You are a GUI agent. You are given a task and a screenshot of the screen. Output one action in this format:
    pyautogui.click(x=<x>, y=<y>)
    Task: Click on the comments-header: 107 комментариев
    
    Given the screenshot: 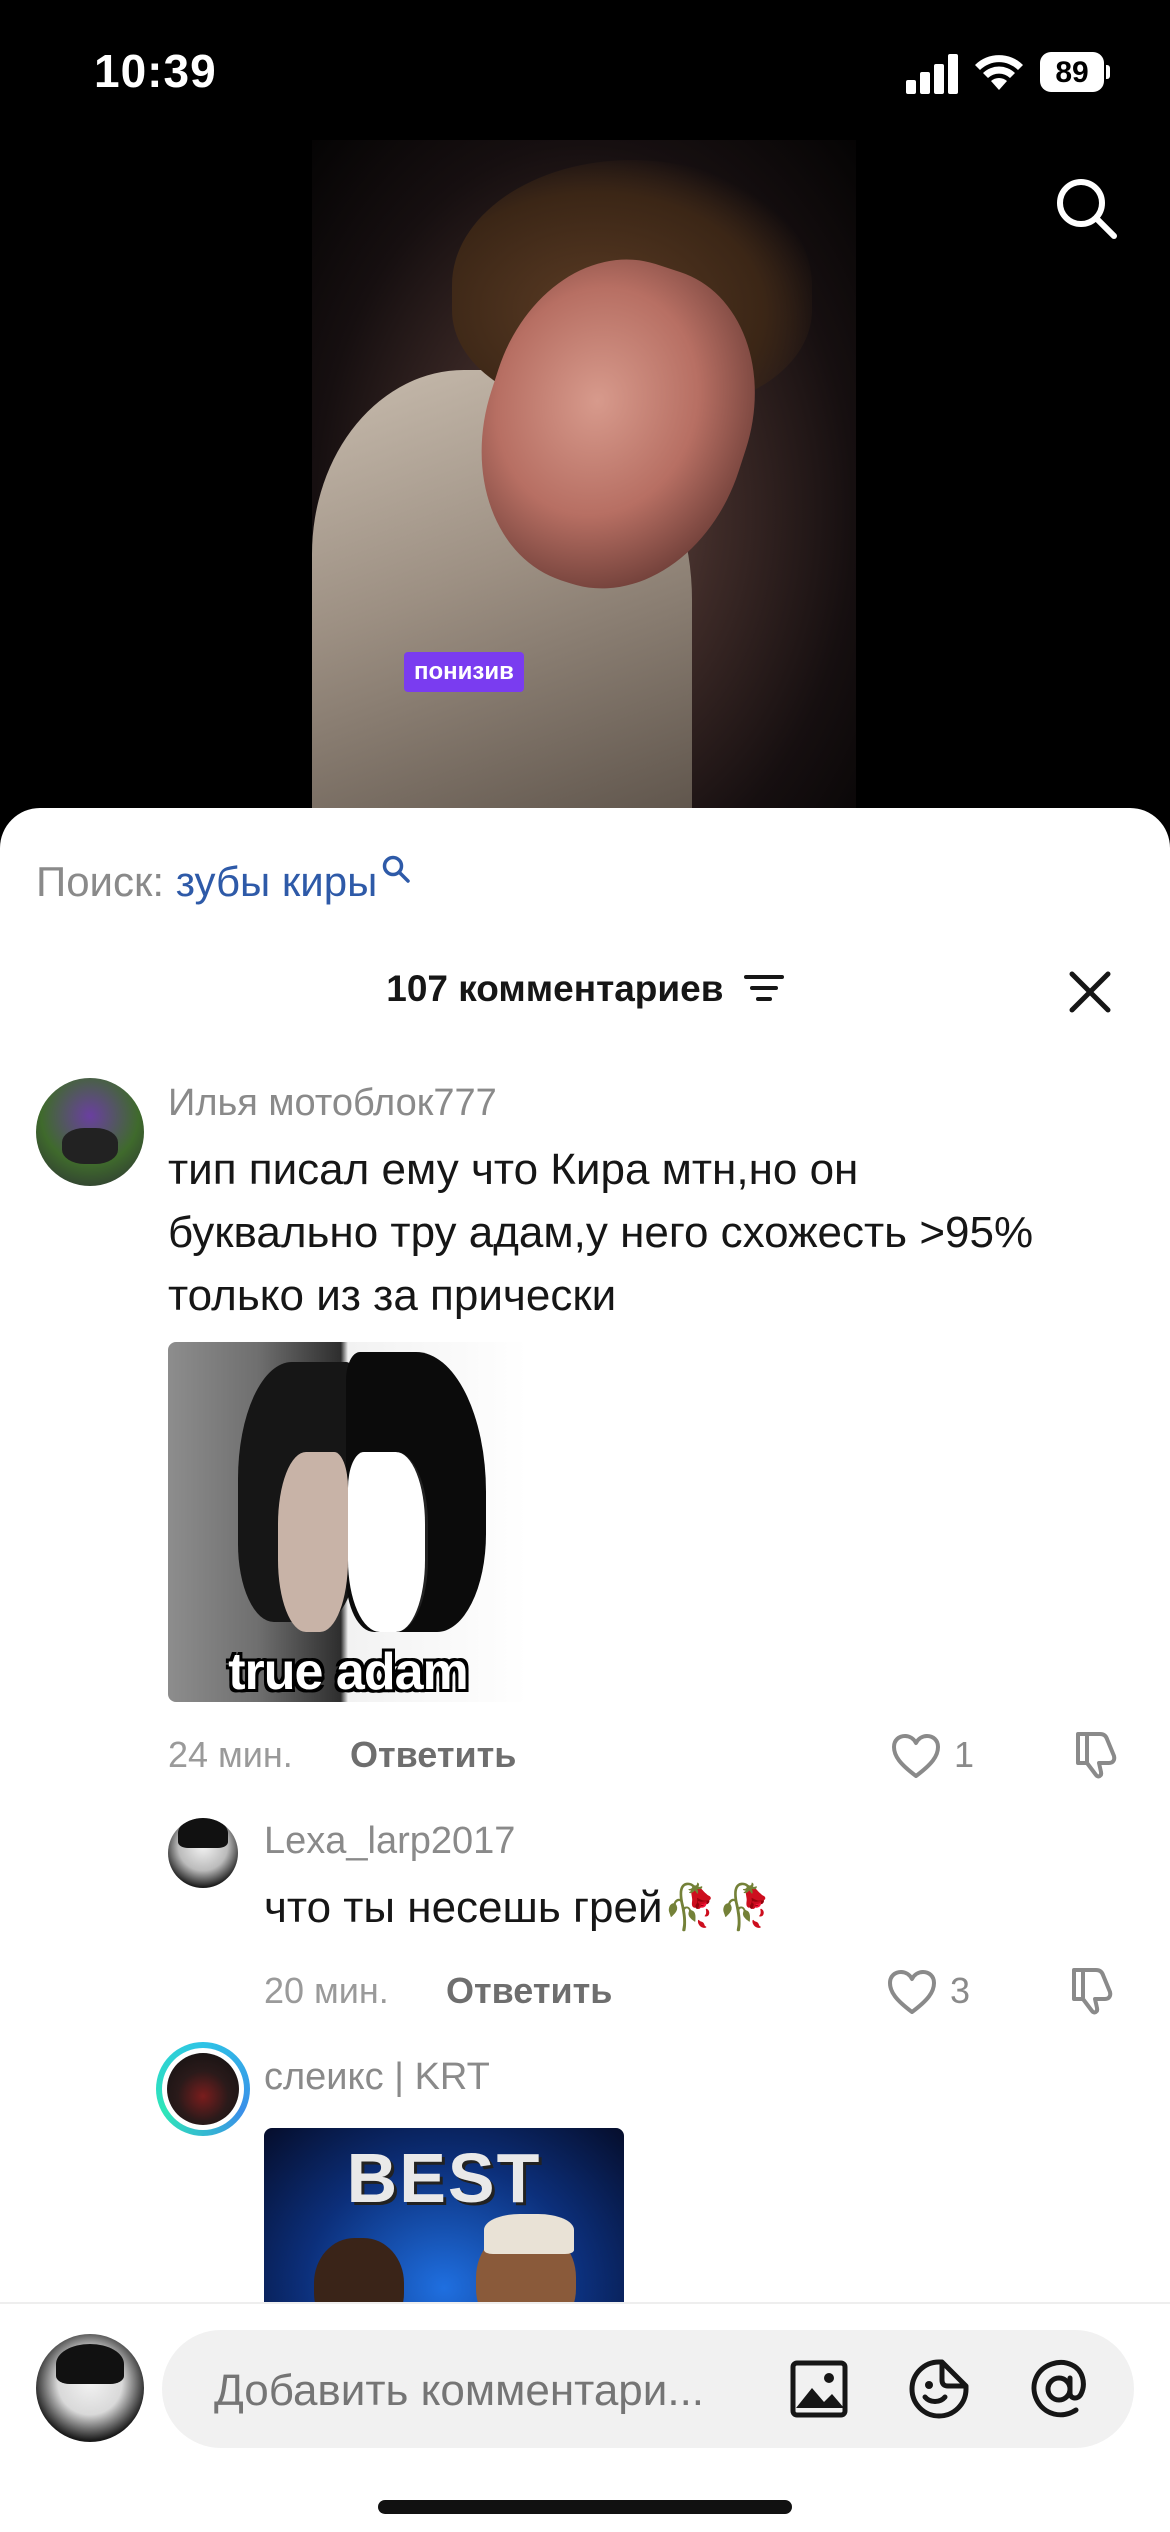 What is the action you would take?
    pyautogui.click(x=585, y=989)
    